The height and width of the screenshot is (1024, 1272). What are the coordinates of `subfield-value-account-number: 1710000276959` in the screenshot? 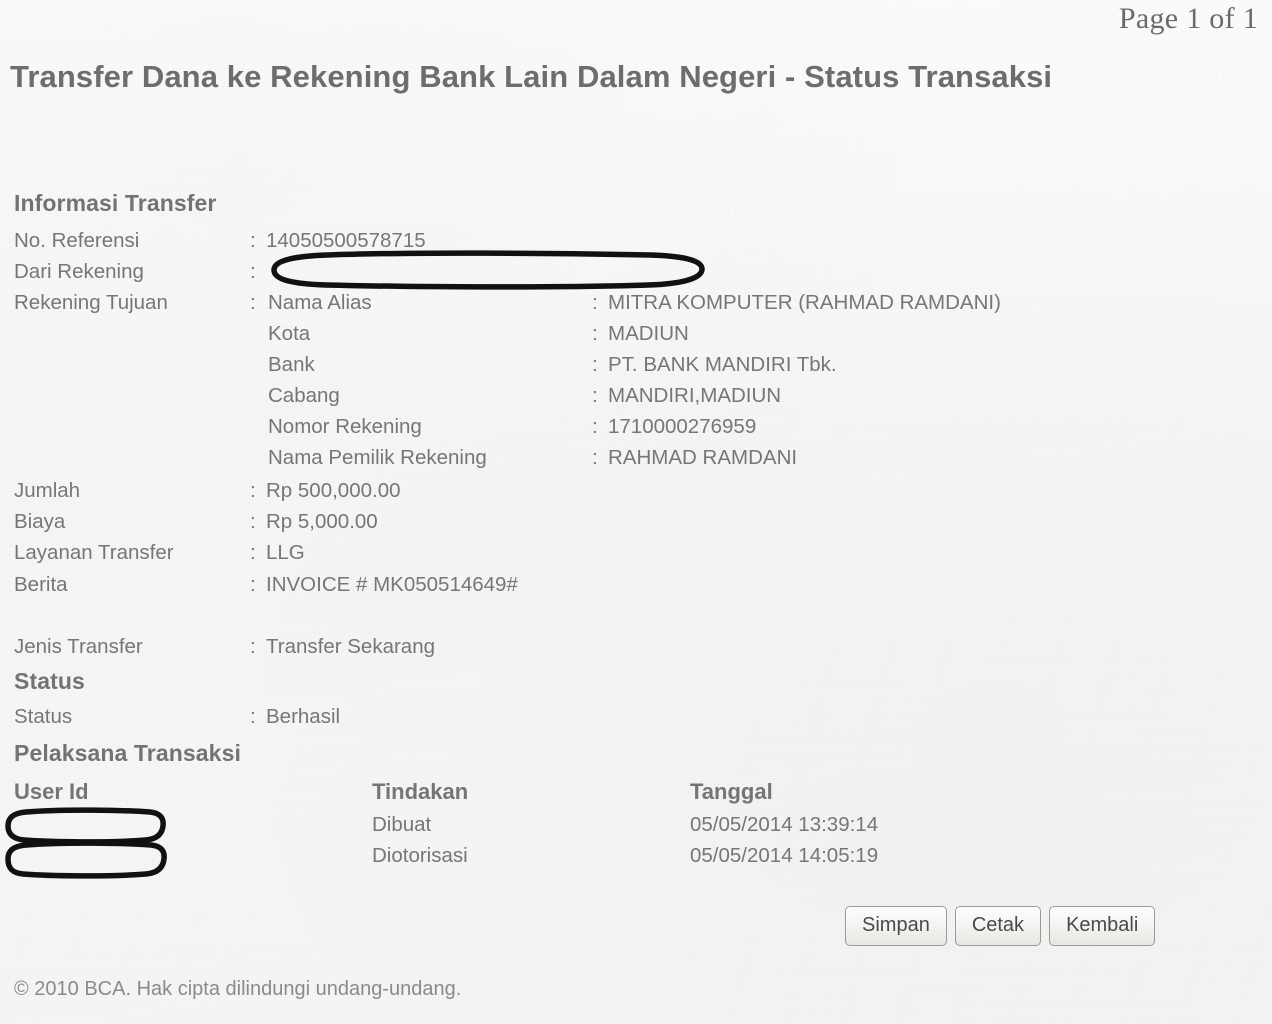 It's located at (682, 426).